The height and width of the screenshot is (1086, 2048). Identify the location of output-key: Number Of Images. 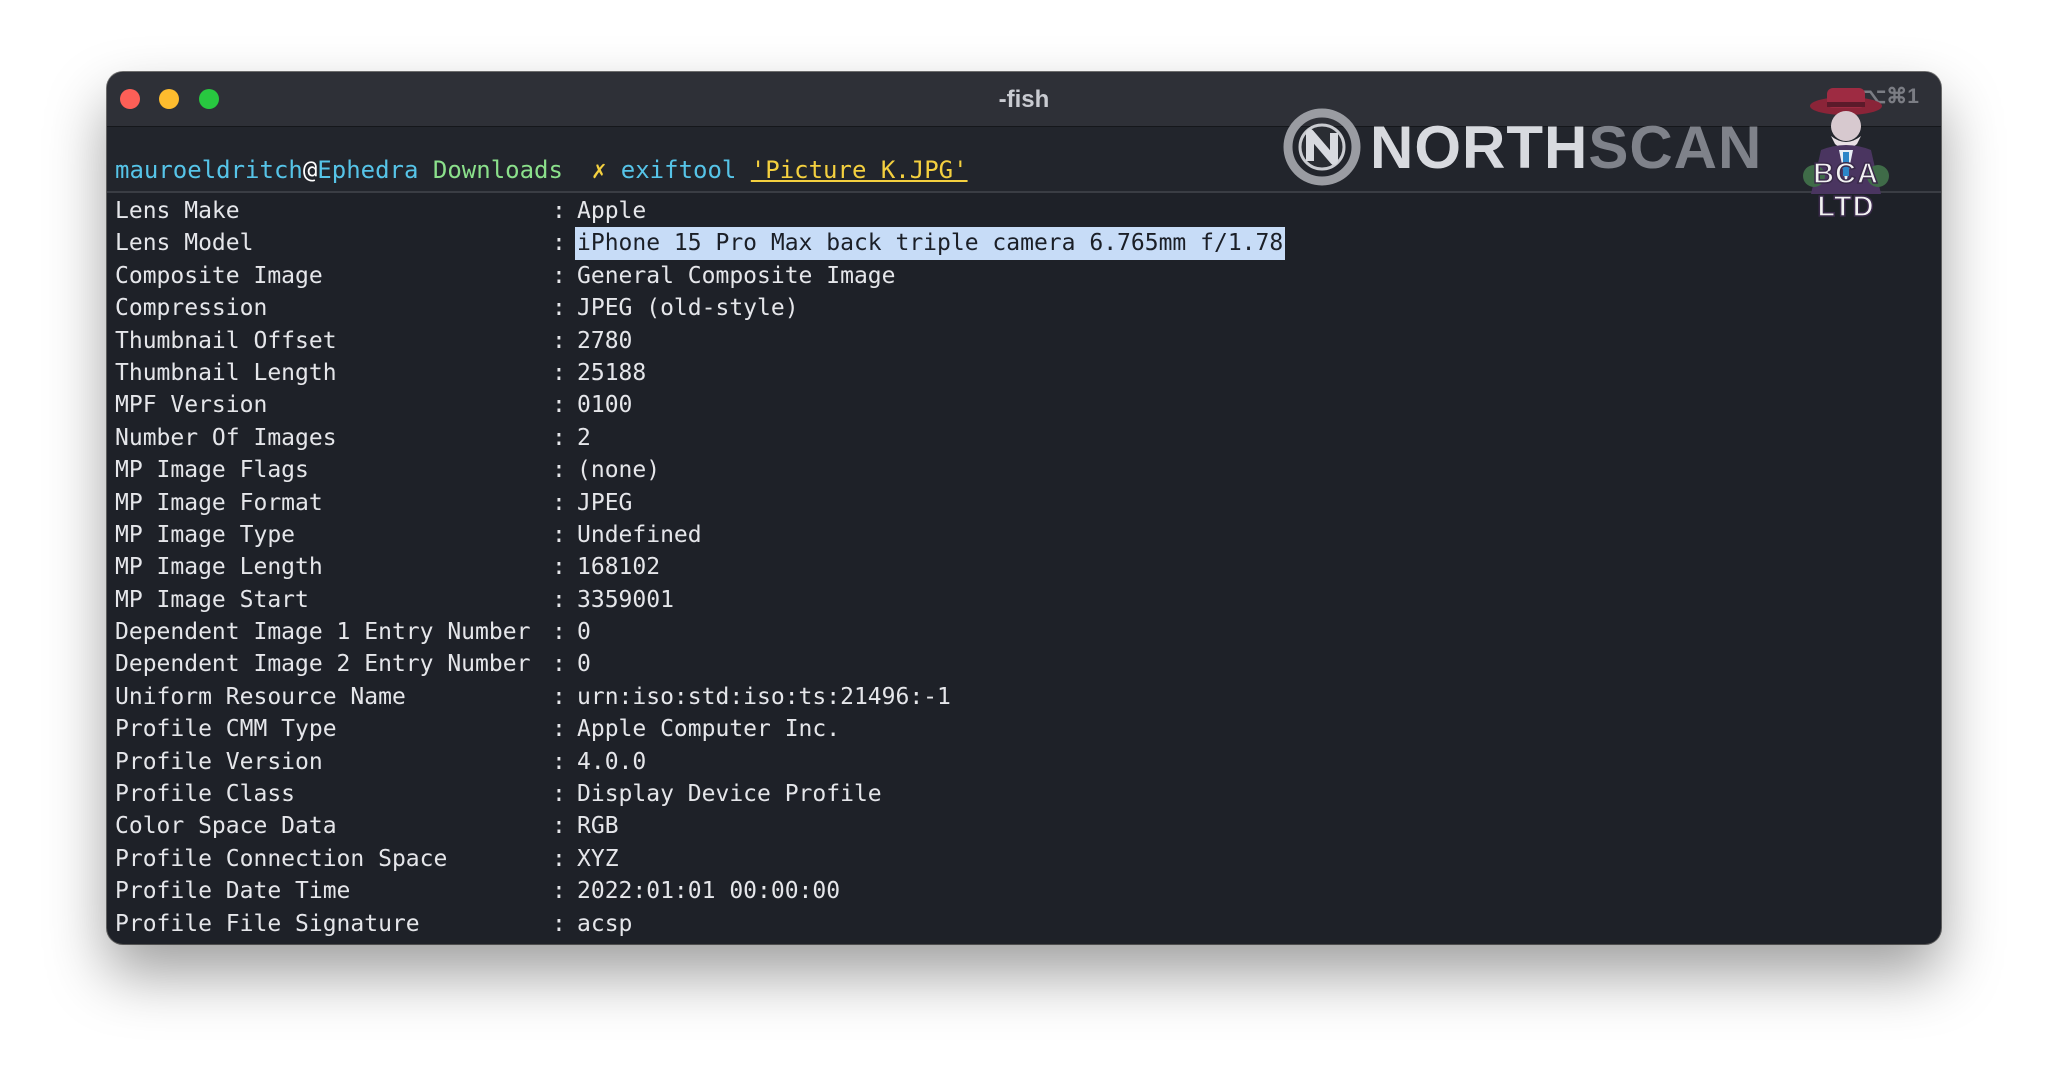
(226, 437).